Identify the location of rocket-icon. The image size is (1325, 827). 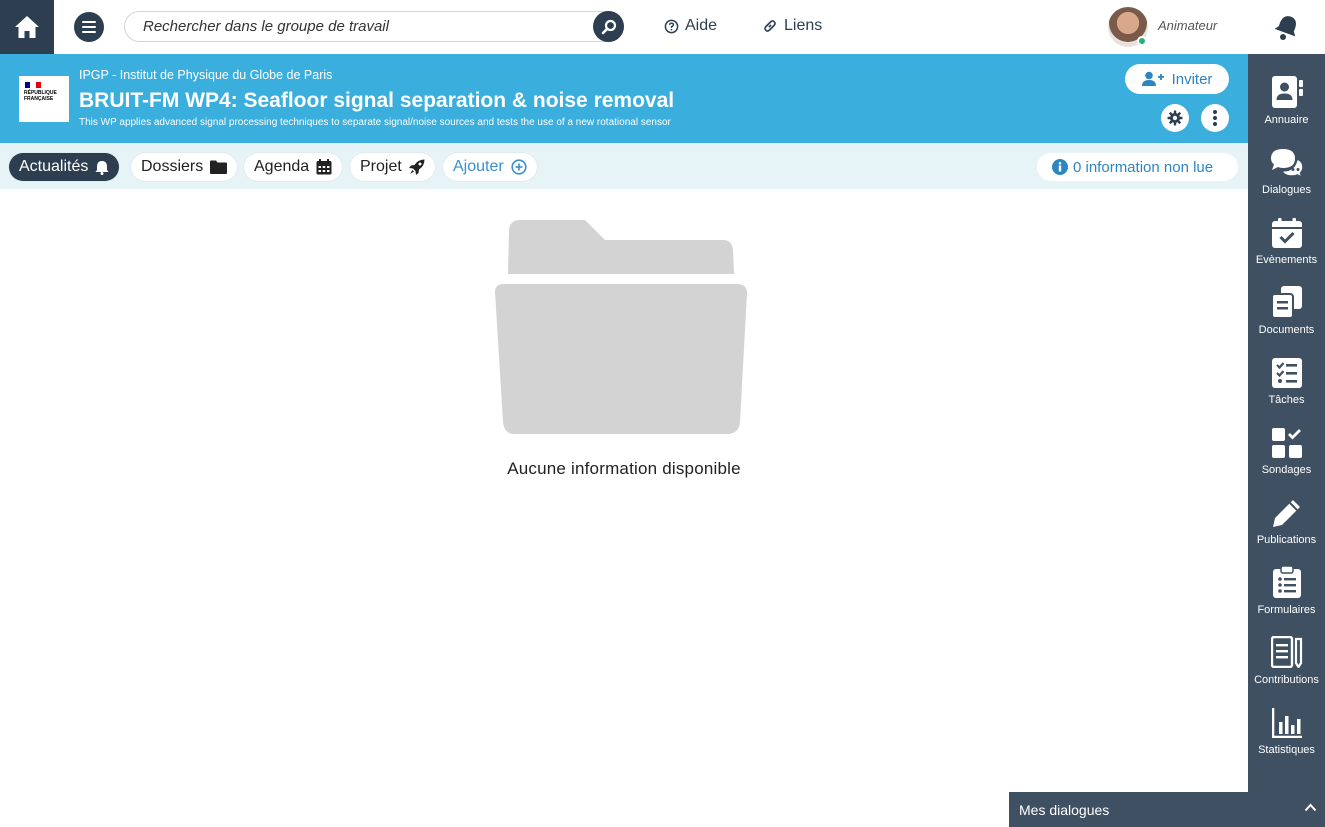
(416, 167).